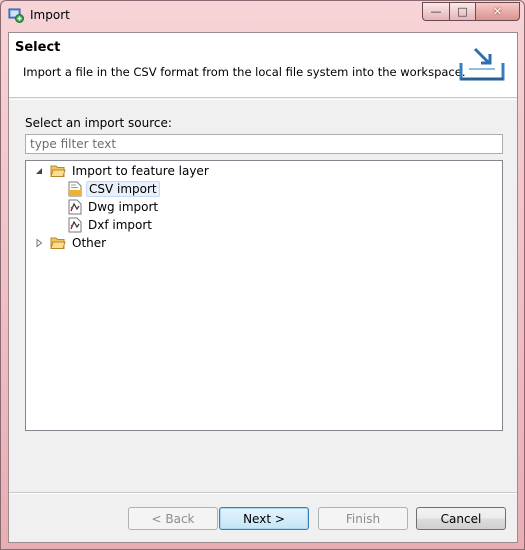 Image resolution: width=525 pixels, height=550 pixels. I want to click on maximize-button: □, so click(462, 11).